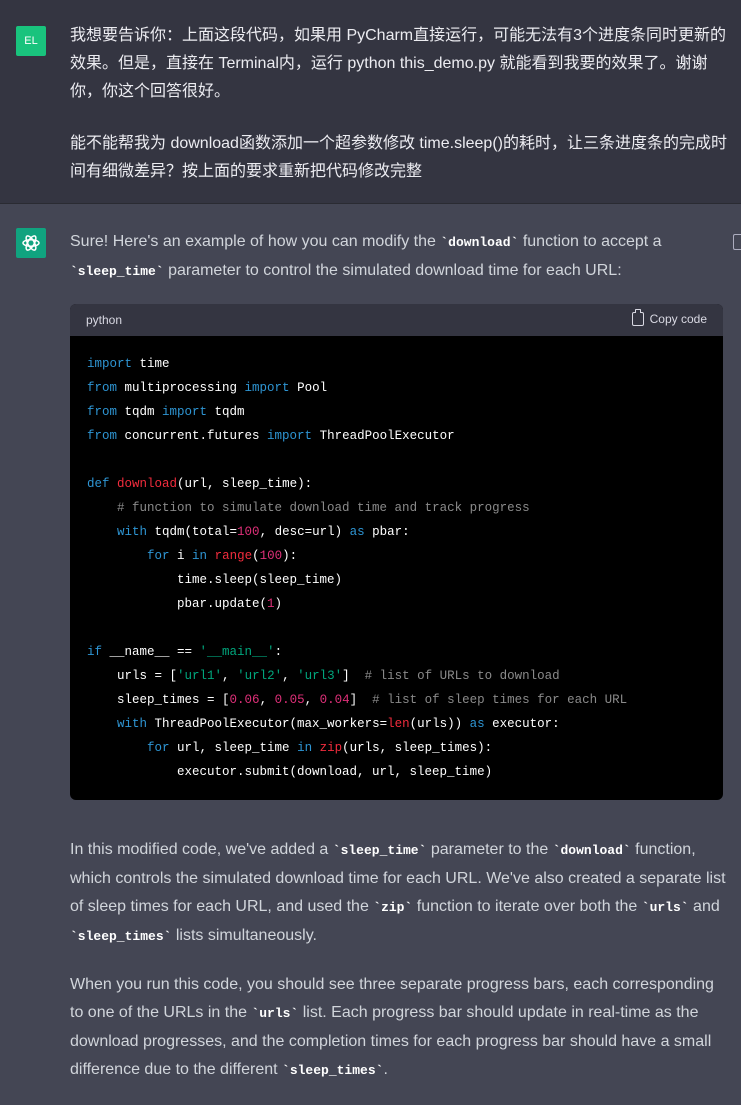 The width and height of the screenshot is (741, 1105). I want to click on code-text: multiprocessing, so click(181, 388).